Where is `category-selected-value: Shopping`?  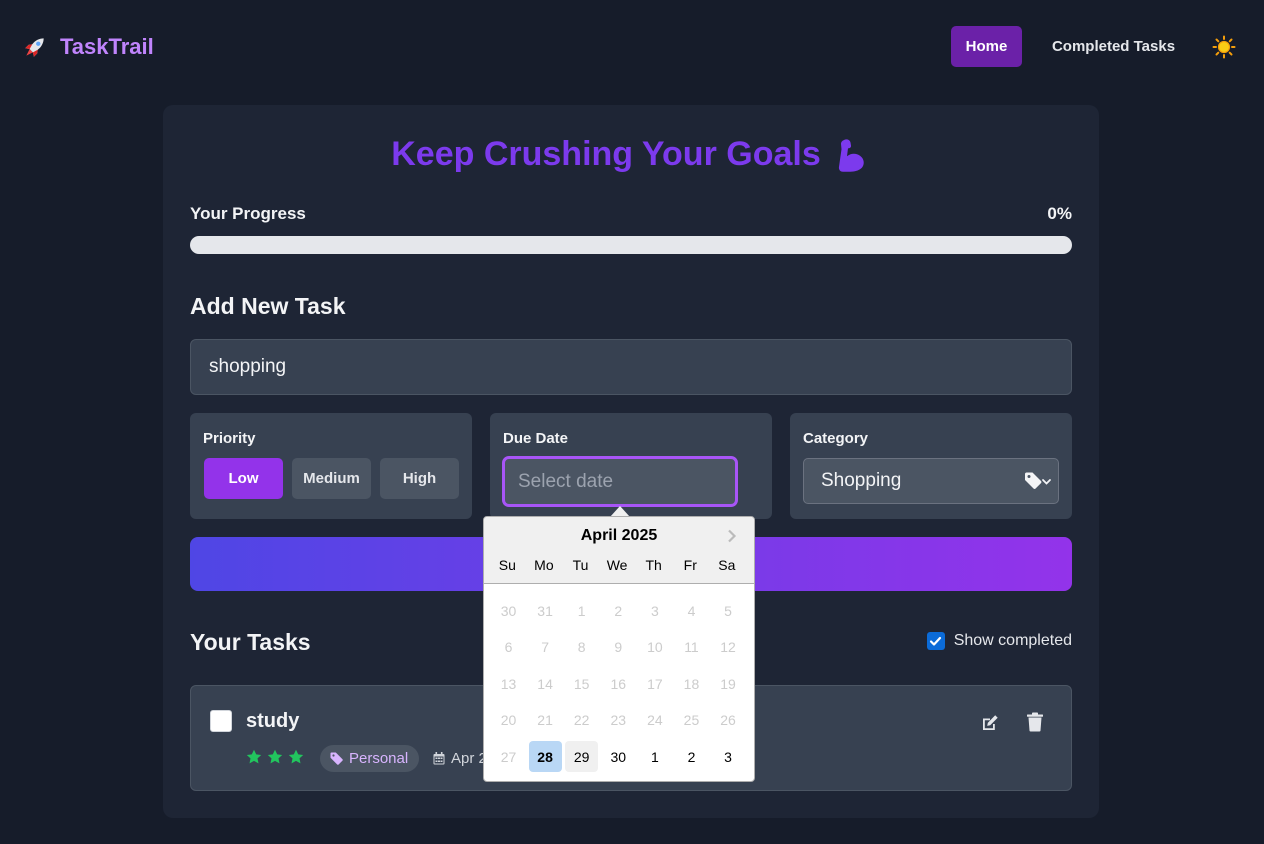
category-selected-value: Shopping is located at coordinates (861, 480).